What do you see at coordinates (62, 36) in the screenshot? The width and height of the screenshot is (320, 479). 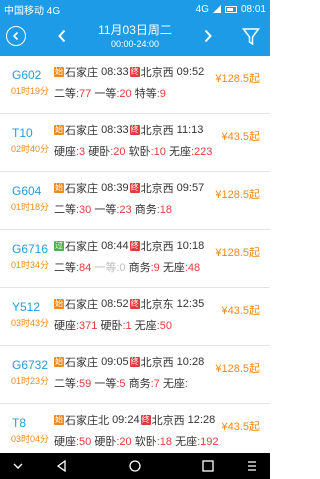 I see `prev-day-icon` at bounding box center [62, 36].